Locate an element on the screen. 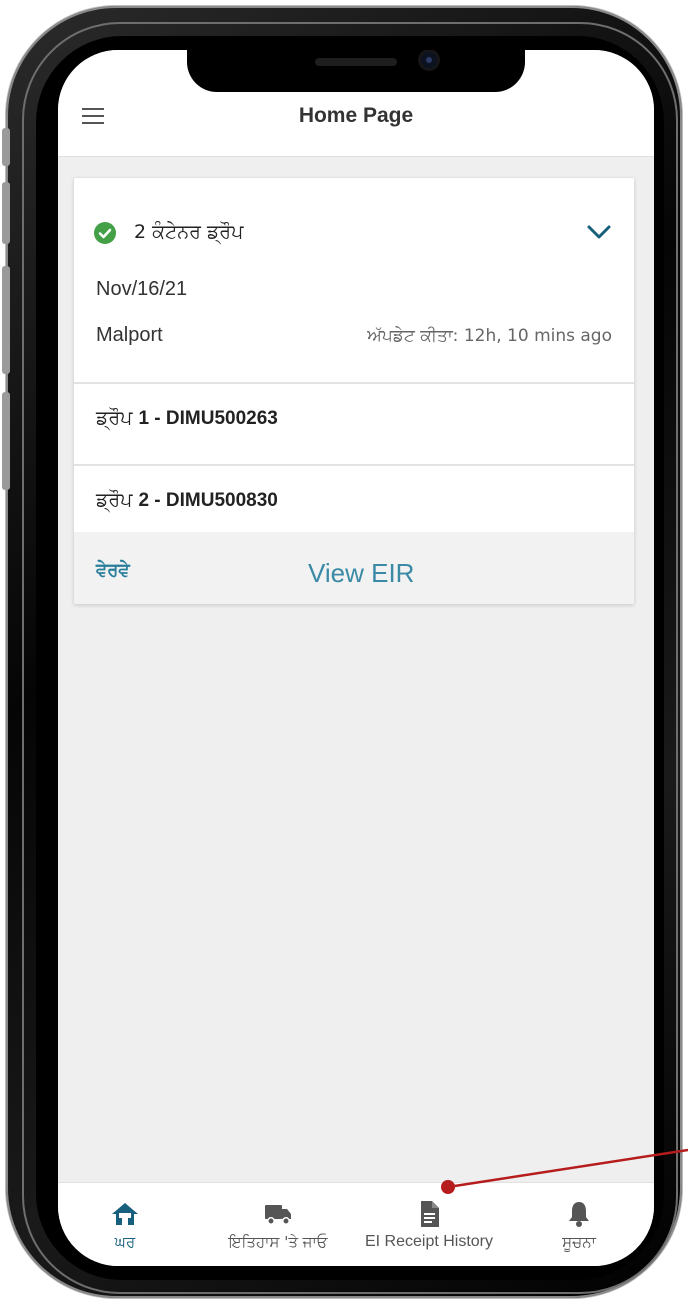 This screenshot has width=688, height=1304. last-updated-text: ਅੱਪਡੇਟ ਕੀਤਾ: 12h, 10 mins ago is located at coordinates (489, 336).